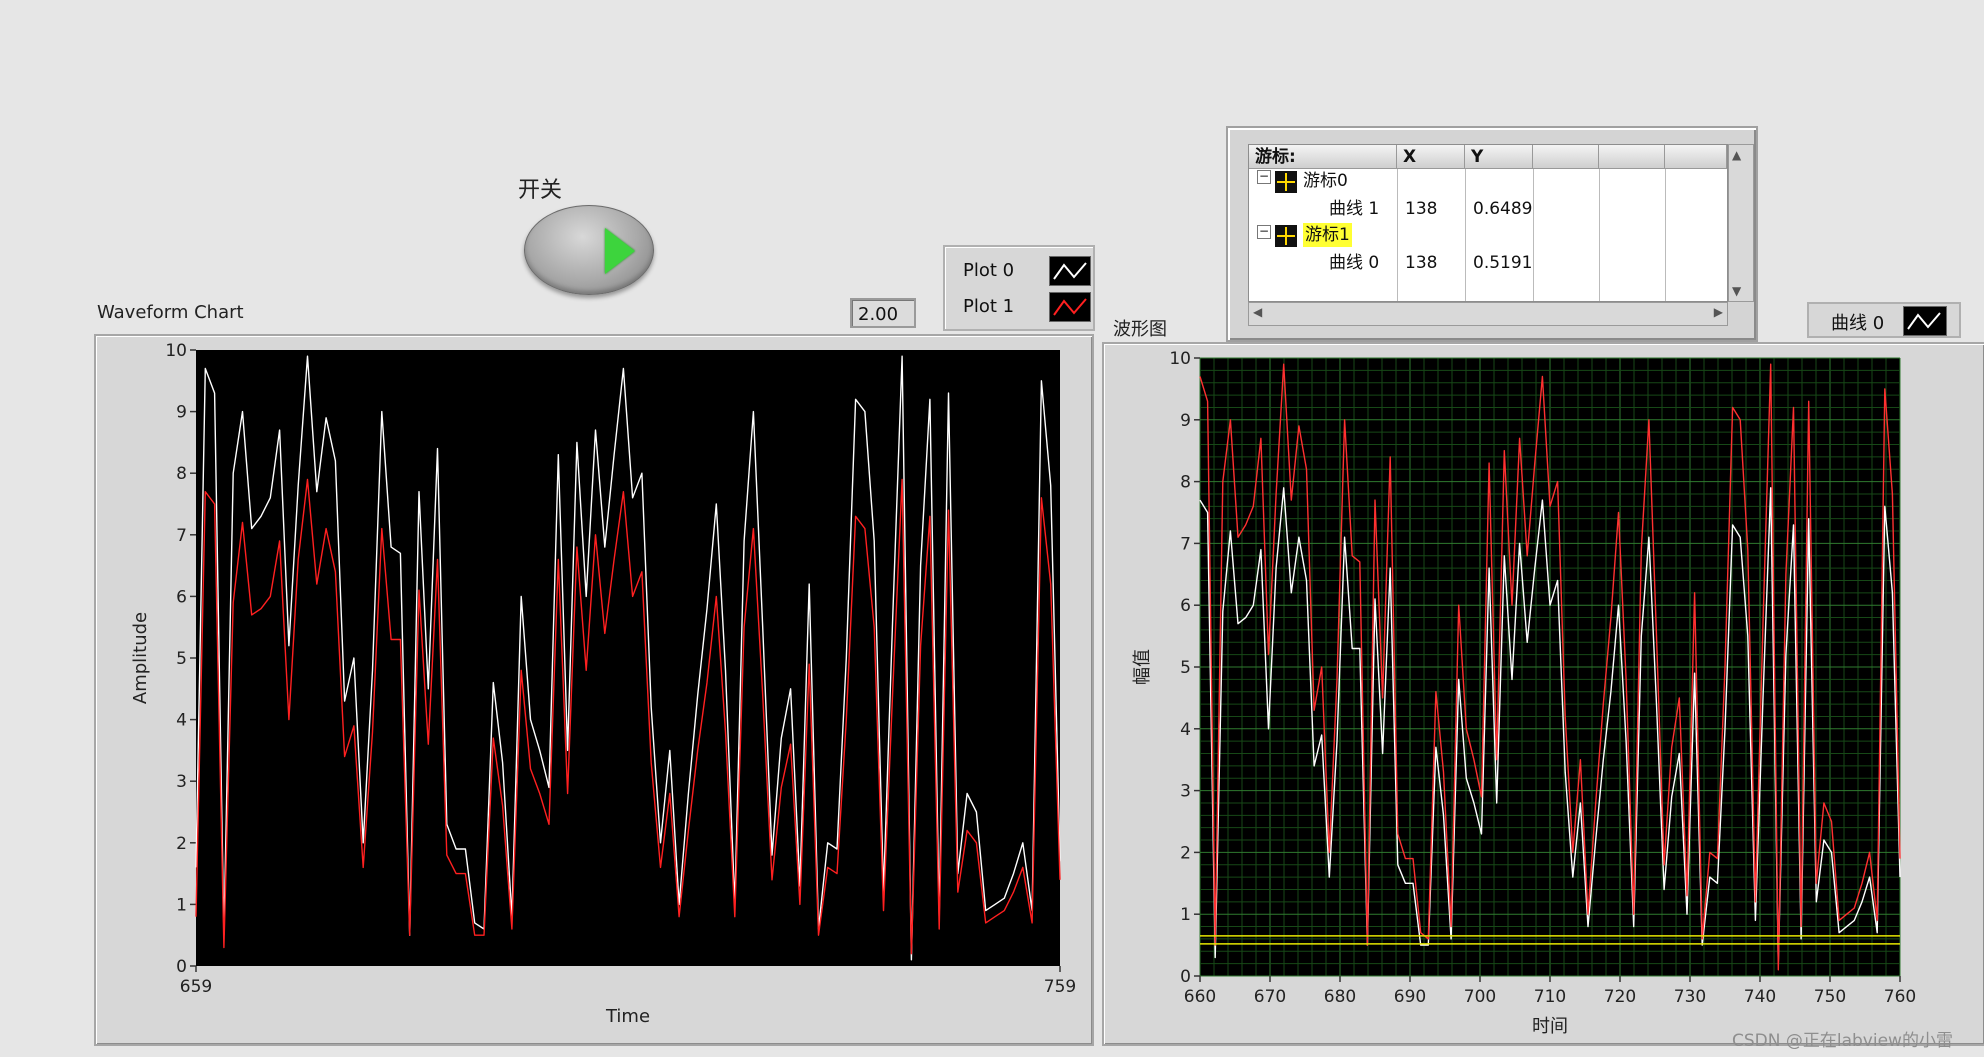 The image size is (1984, 1057). I want to click on scroll-up-icon: ▲, so click(1736, 155).